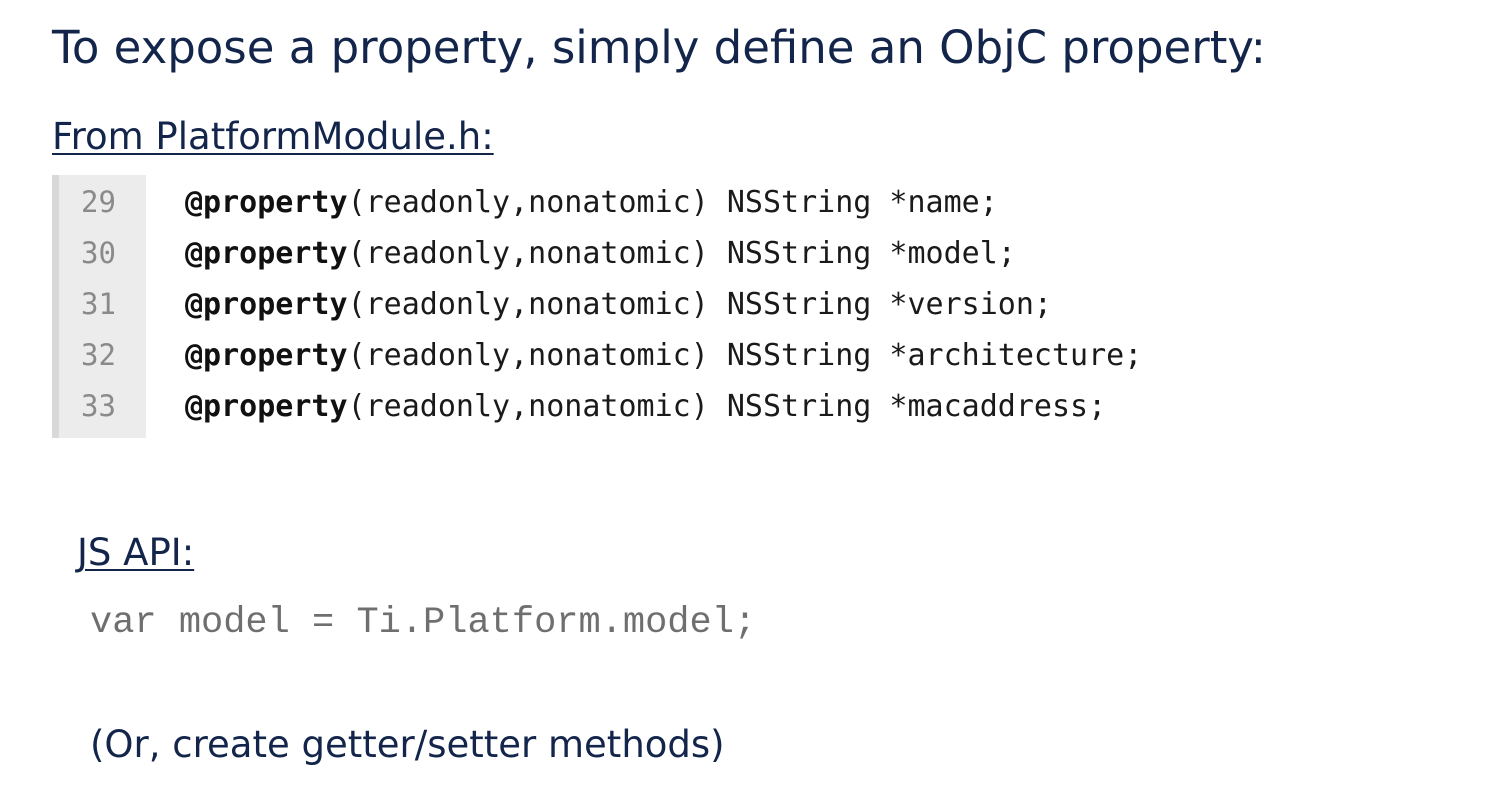 The width and height of the screenshot is (1500, 794). I want to click on line-number: 33, so click(98, 406).